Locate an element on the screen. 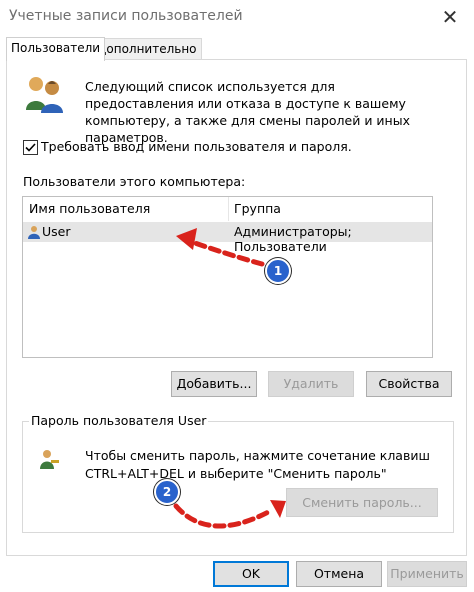  step-1-badge: 1 is located at coordinates (278, 271).